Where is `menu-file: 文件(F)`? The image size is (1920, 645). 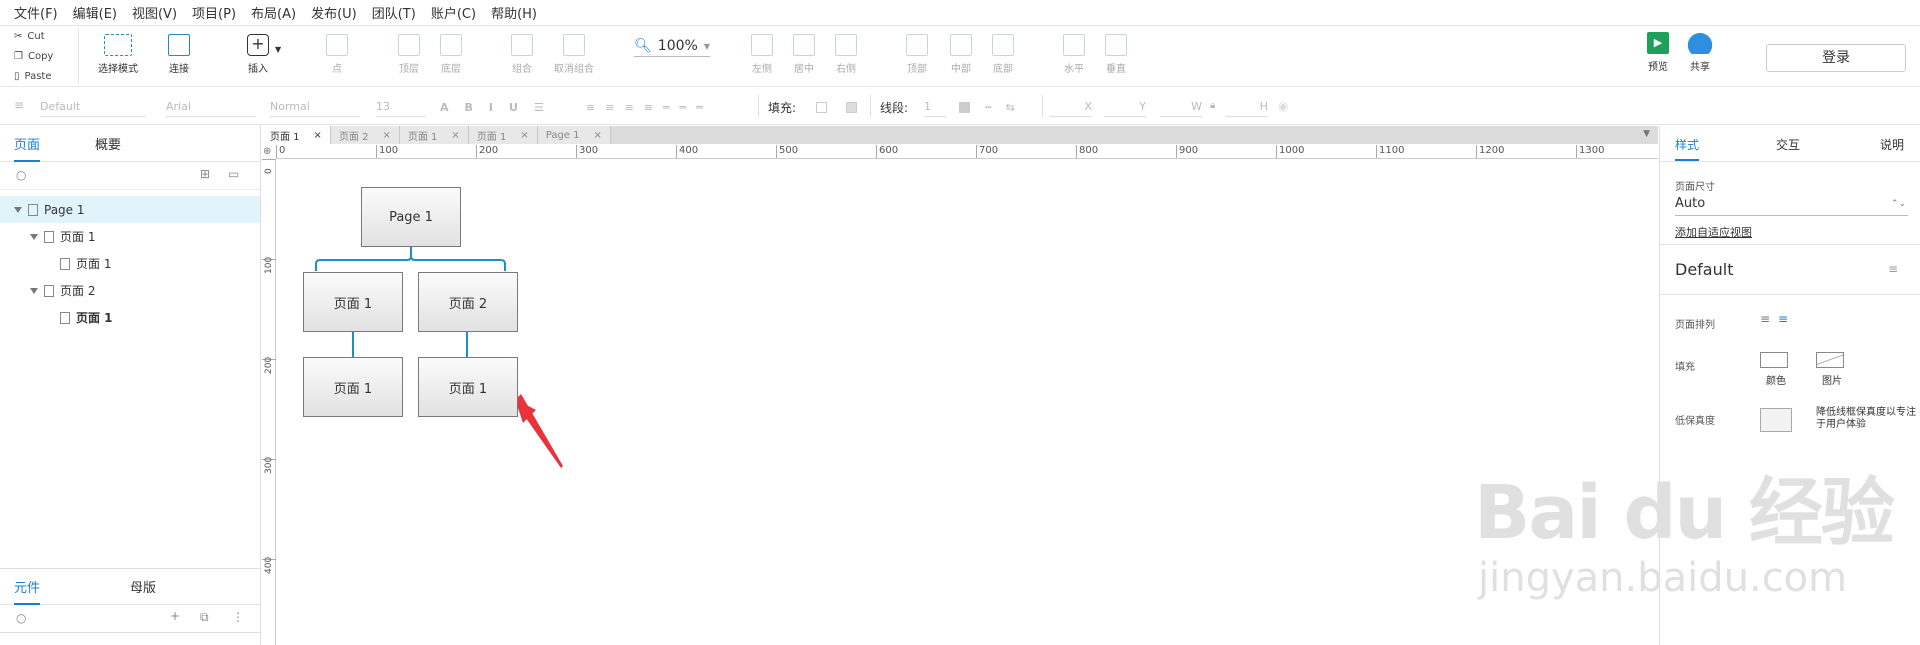
menu-file: 文件(F) is located at coordinates (36, 12).